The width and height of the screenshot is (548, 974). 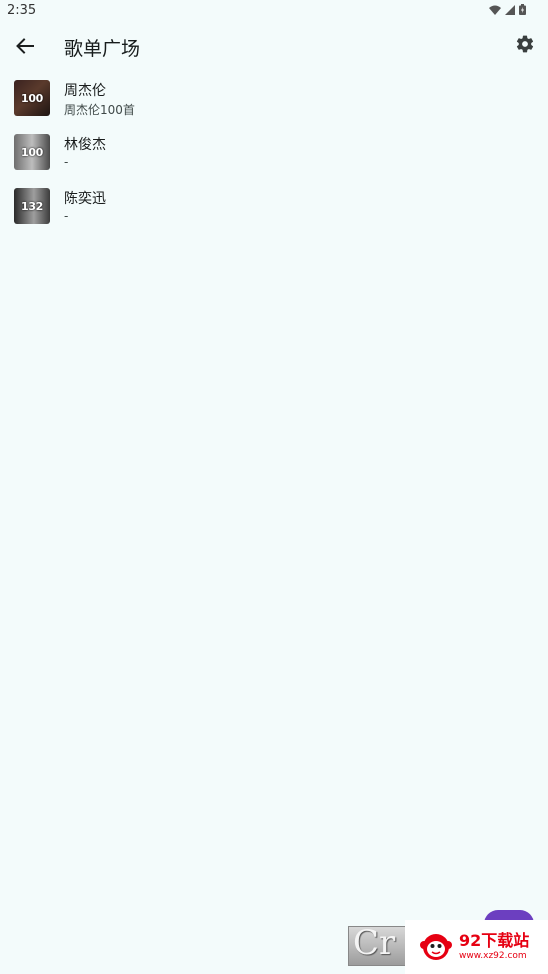 I want to click on status-time: 2:35, so click(x=22, y=10).